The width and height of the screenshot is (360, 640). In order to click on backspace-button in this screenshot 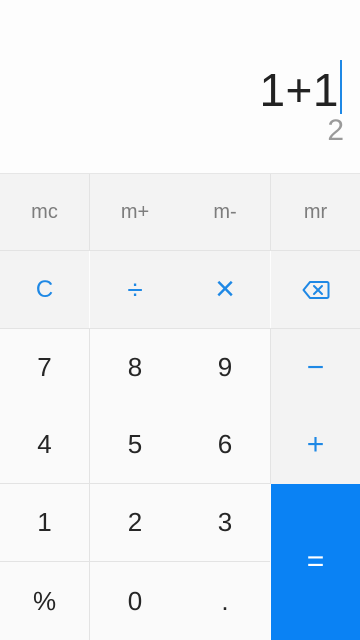, I will do `click(315, 289)`.